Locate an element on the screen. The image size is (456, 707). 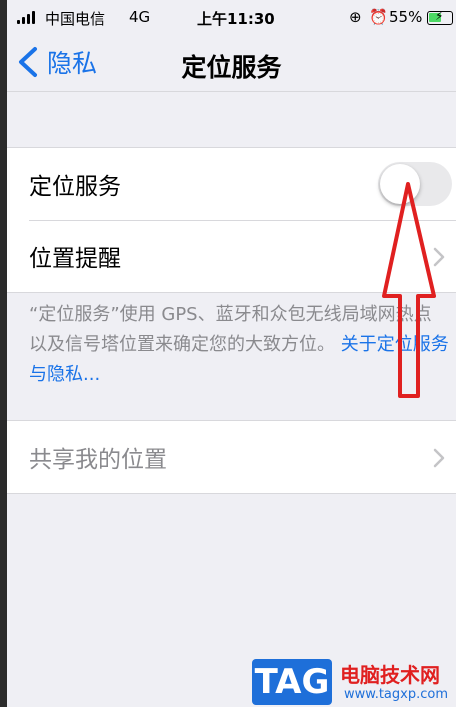
status-time: 上午11:30 is located at coordinates (236, 19).